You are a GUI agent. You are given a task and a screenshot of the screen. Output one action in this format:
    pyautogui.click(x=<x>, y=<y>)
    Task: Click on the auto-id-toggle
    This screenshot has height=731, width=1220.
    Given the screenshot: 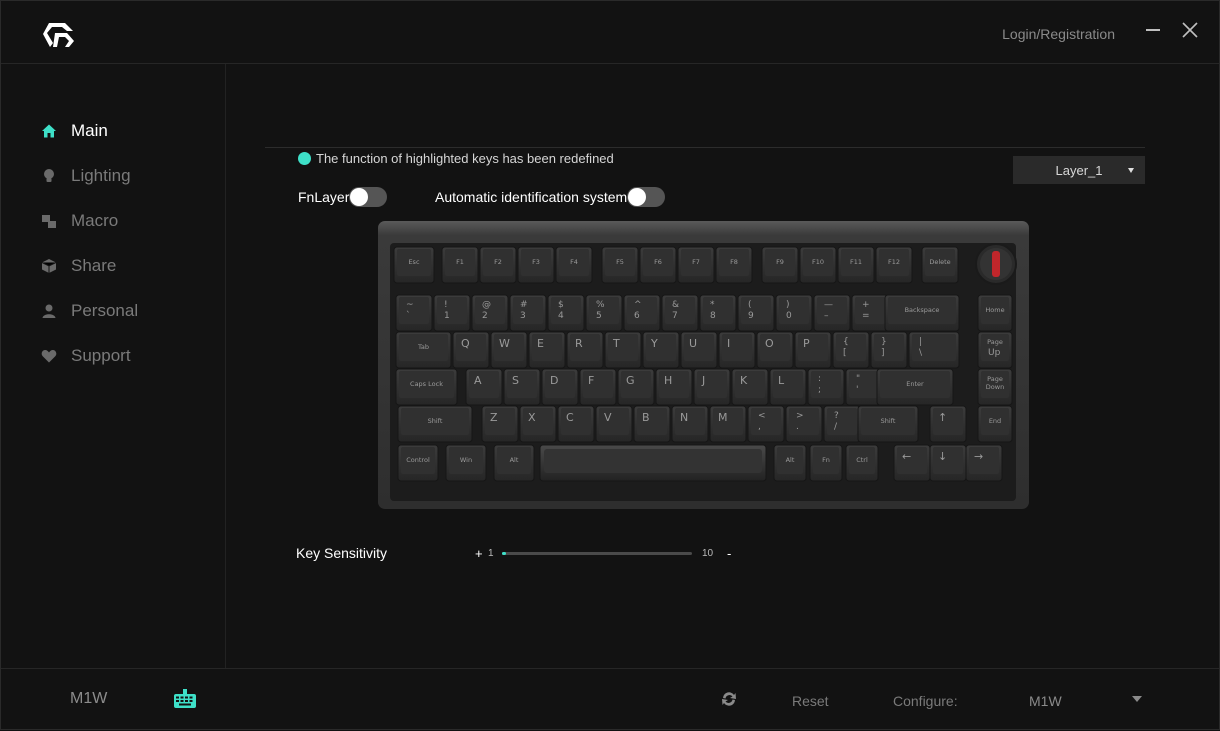 What is the action you would take?
    pyautogui.click(x=646, y=197)
    